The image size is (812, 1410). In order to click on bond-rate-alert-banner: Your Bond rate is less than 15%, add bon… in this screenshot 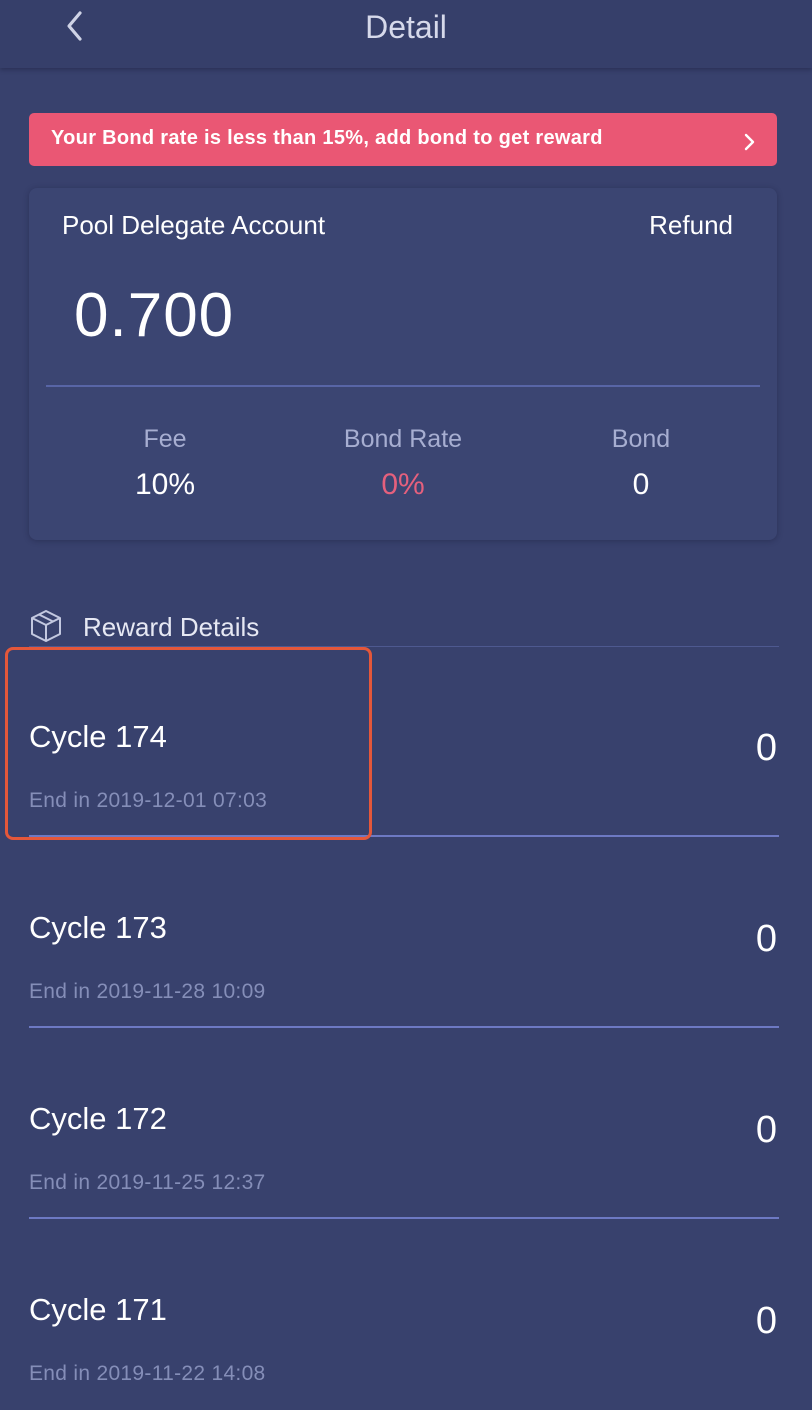, I will do `click(403, 139)`.